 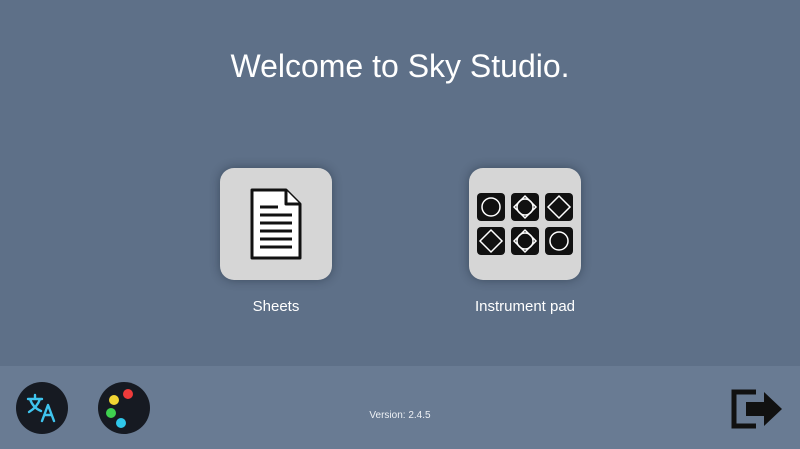 I want to click on page-title: Welcome to Sky Studio., so click(x=400, y=66).